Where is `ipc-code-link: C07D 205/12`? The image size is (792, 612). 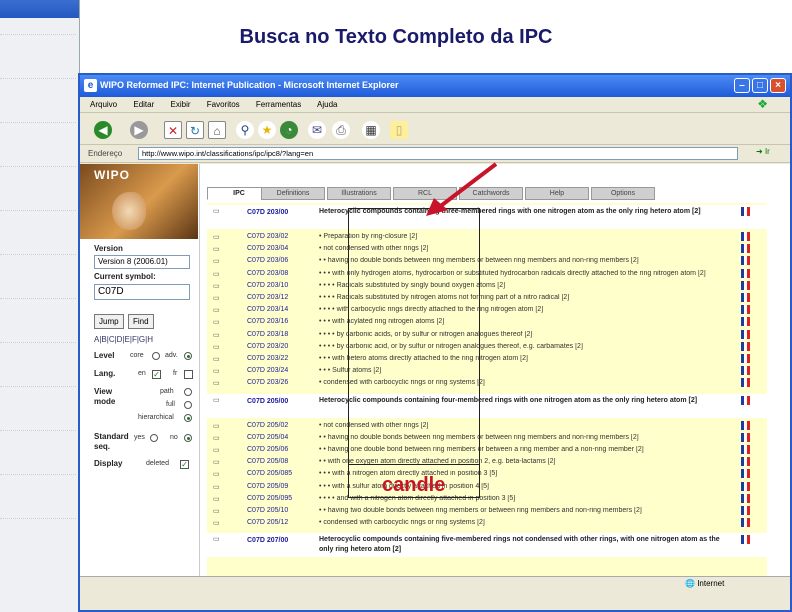 ipc-code-link: C07D 205/12 is located at coordinates (267, 522).